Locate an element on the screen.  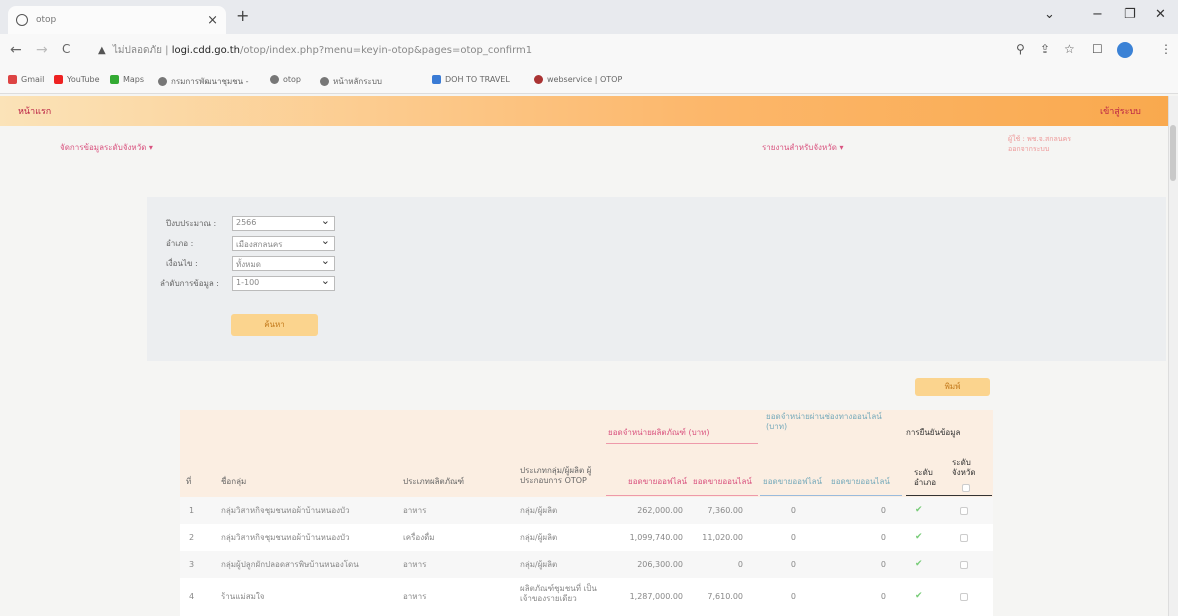
close-window-button: ✕ is located at coordinates (1160, 14).